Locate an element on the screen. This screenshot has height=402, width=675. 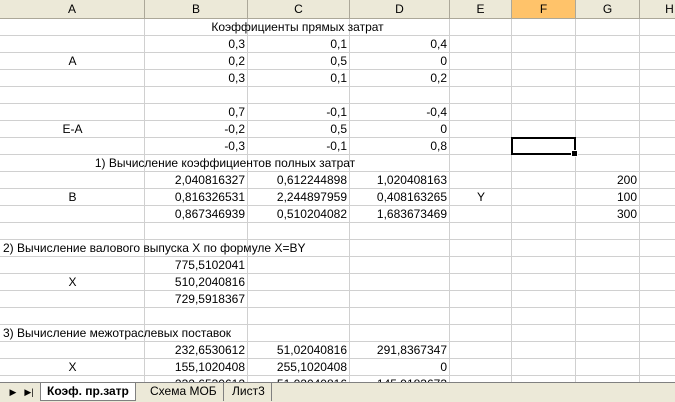
cell-d21: 291,8367347 is located at coordinates (400, 350).